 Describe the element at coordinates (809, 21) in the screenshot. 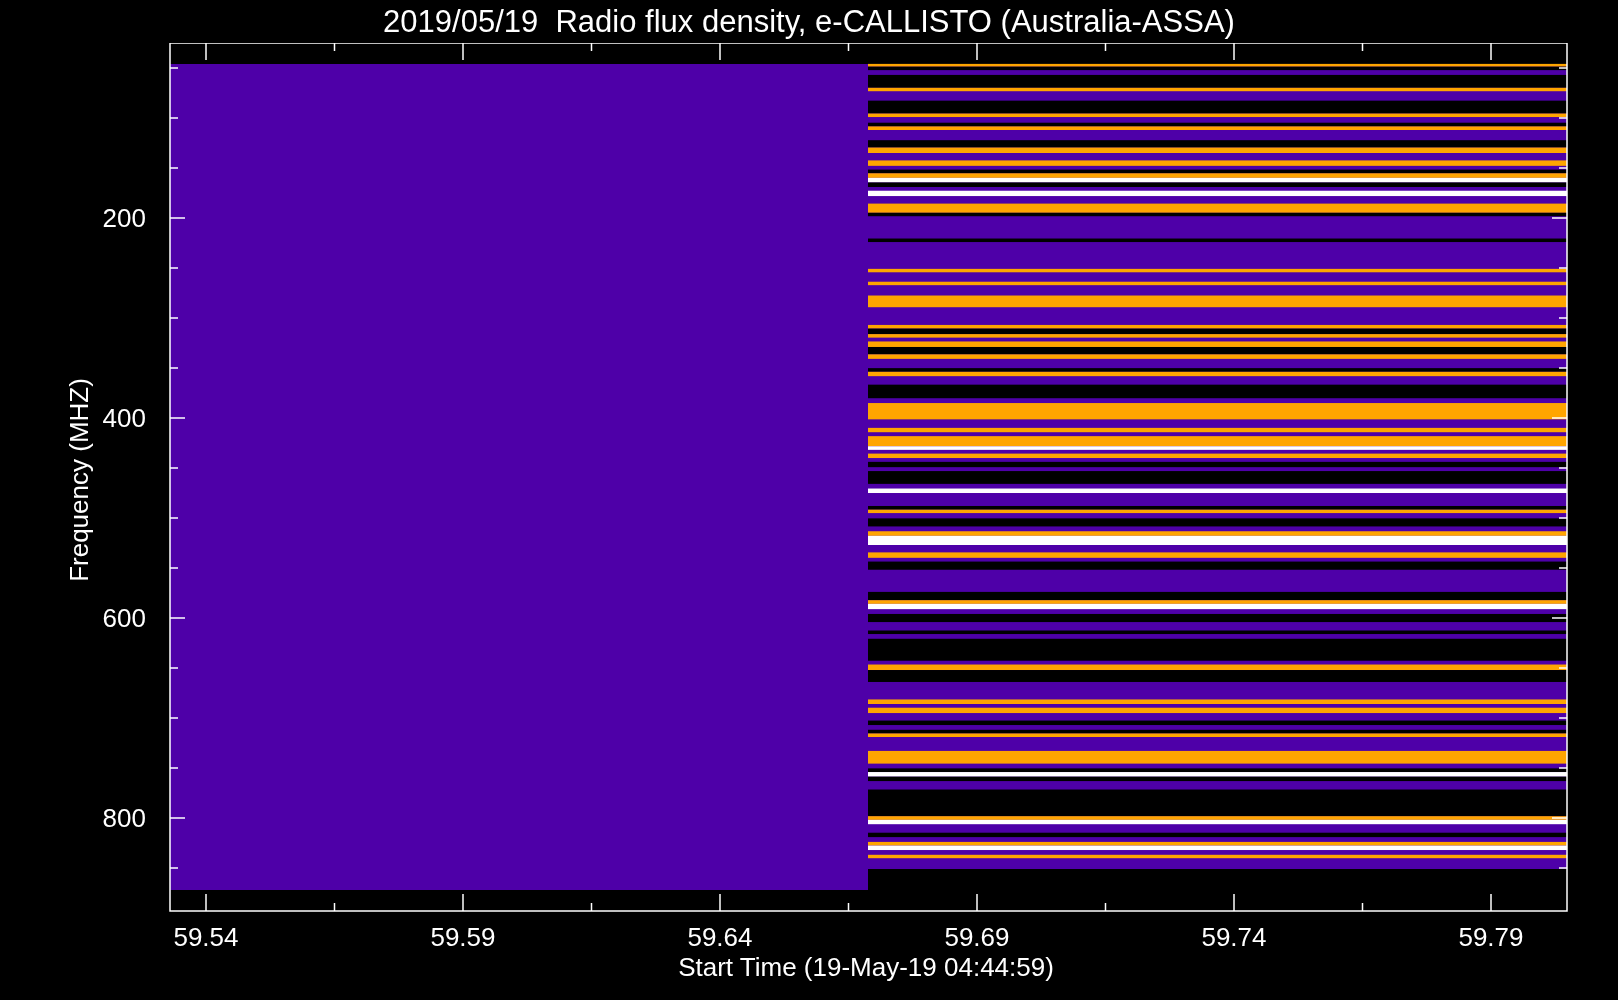

I see `chart-title: 2019/05/19 Radio flux density, e-CALLISTO (Australia-ASSA)` at that location.